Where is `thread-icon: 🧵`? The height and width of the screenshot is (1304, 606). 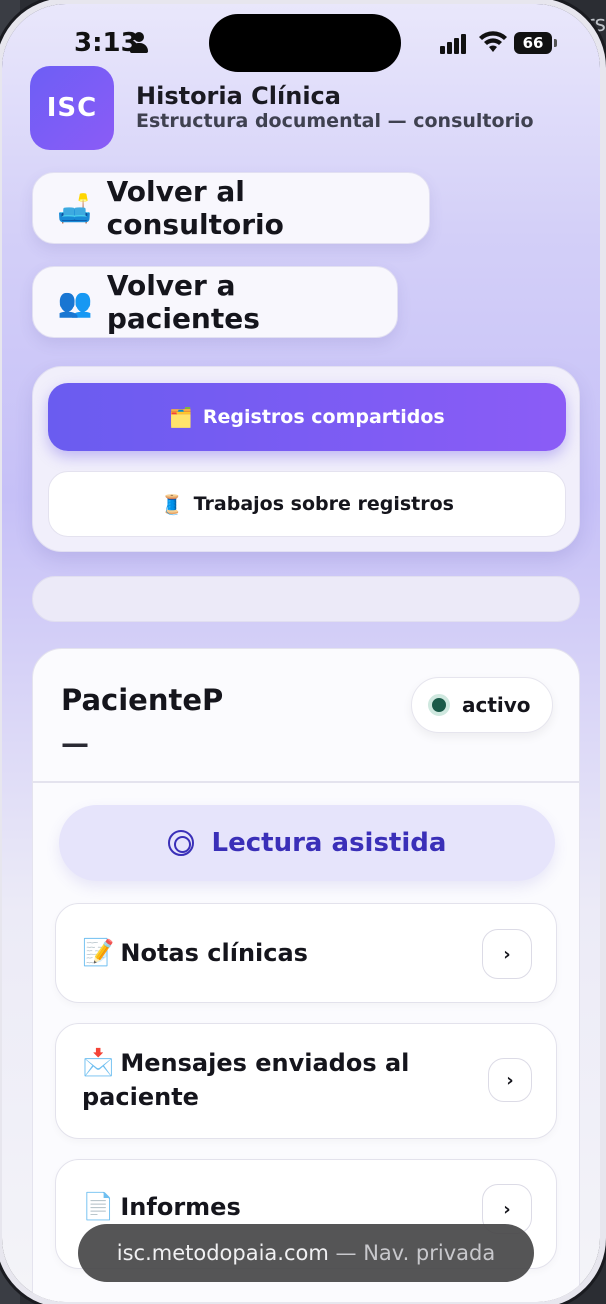
thread-icon: 🧵 is located at coordinates (172, 504).